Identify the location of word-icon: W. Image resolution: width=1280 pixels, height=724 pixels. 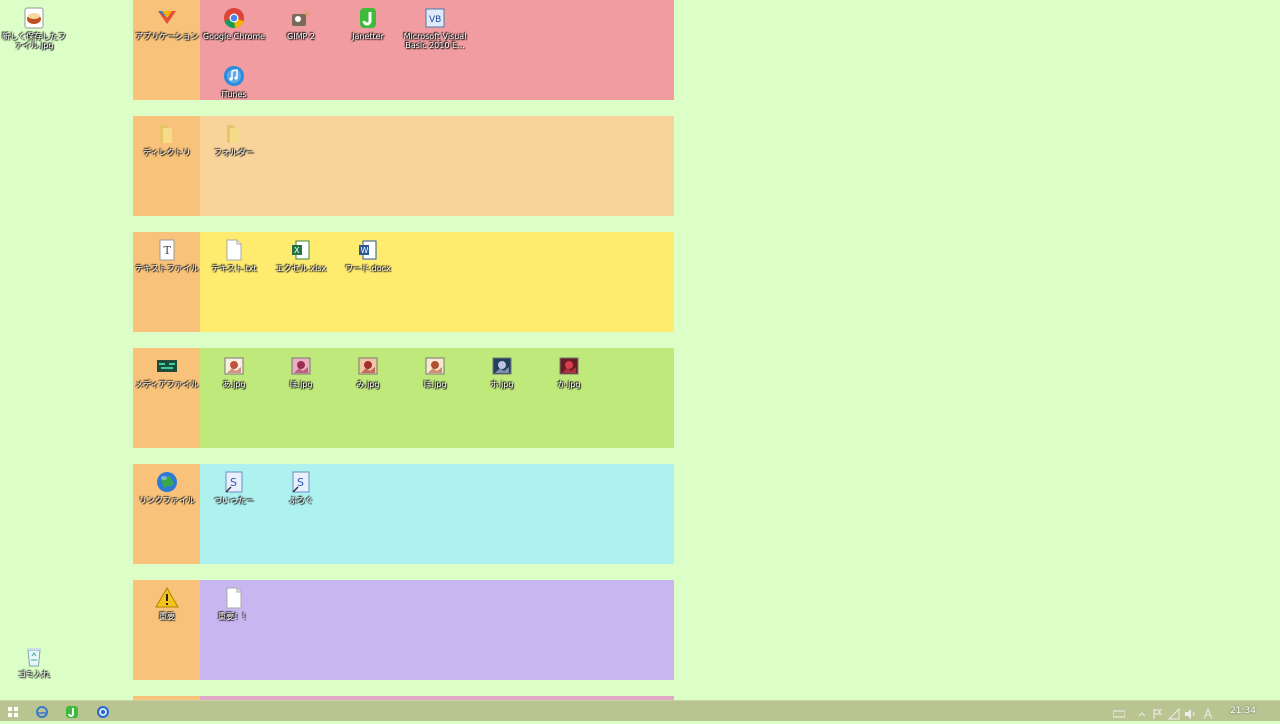
(368, 250).